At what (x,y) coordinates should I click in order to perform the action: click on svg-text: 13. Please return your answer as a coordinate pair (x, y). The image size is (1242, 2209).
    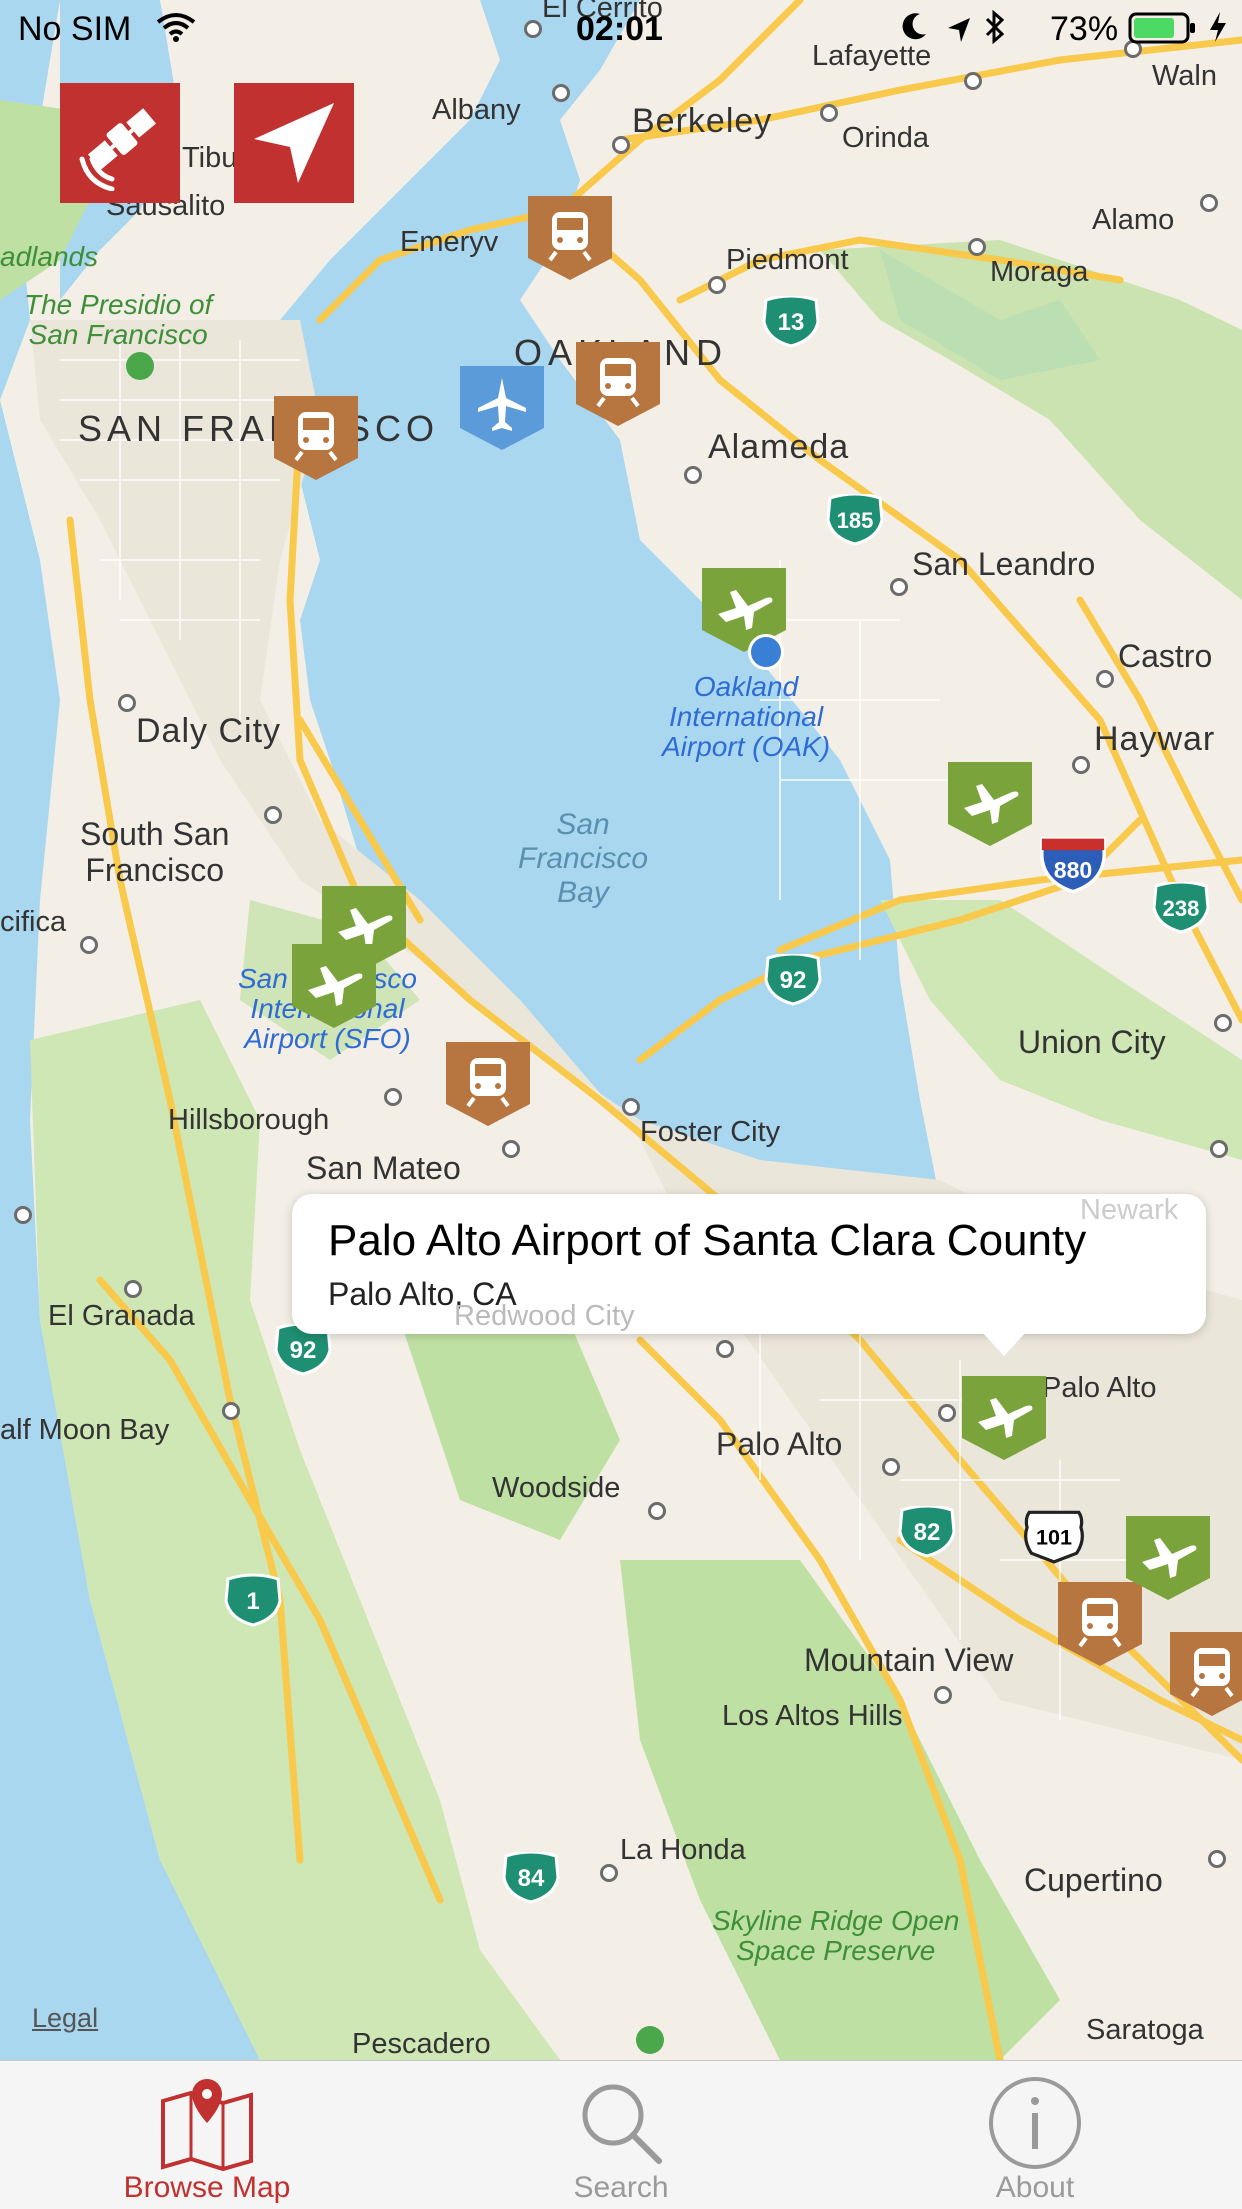
    Looking at the image, I should click on (791, 322).